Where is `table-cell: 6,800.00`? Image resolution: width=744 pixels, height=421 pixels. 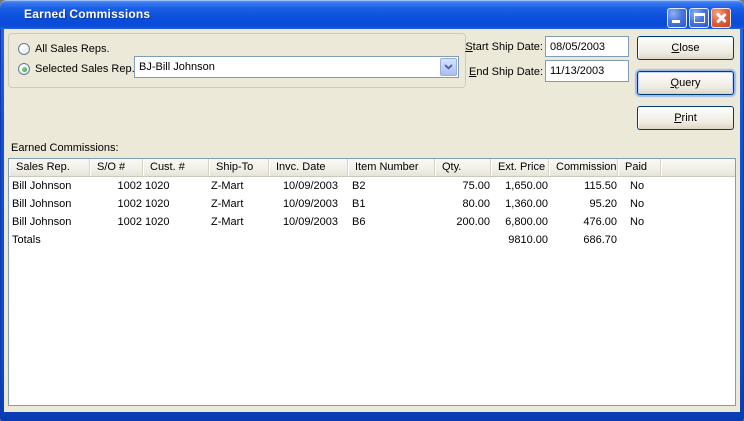
table-cell: 6,800.00 is located at coordinates (526, 222).